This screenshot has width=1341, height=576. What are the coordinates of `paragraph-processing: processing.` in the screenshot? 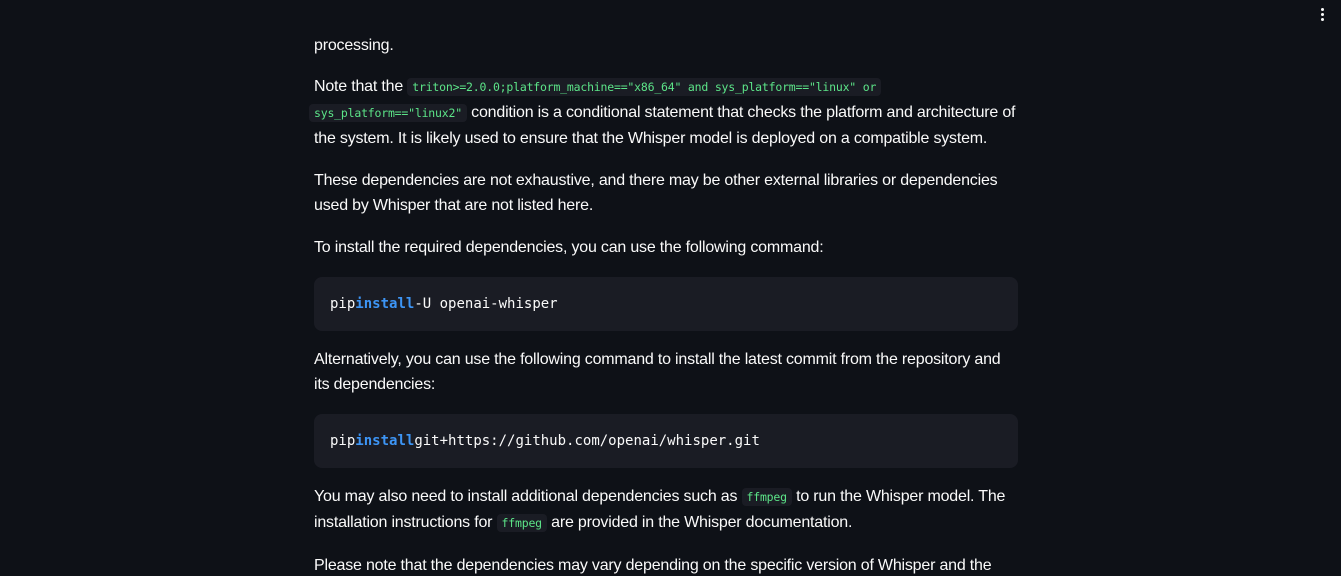 It's located at (354, 45).